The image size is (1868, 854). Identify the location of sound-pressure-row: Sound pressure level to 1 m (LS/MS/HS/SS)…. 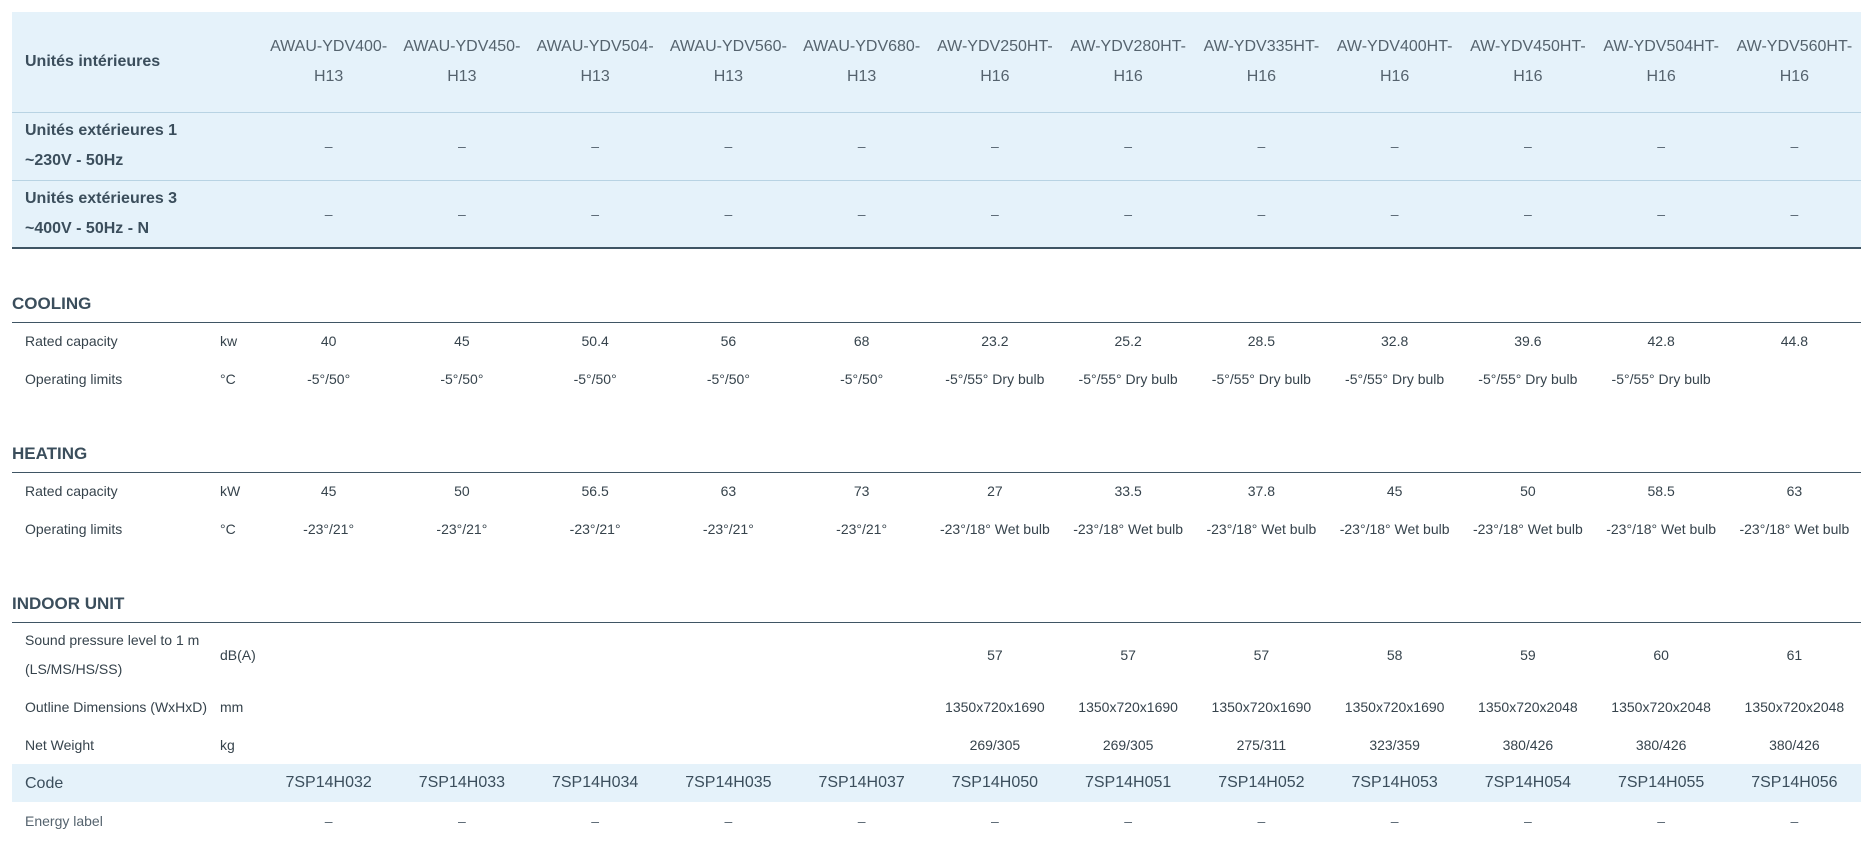
(936, 655).